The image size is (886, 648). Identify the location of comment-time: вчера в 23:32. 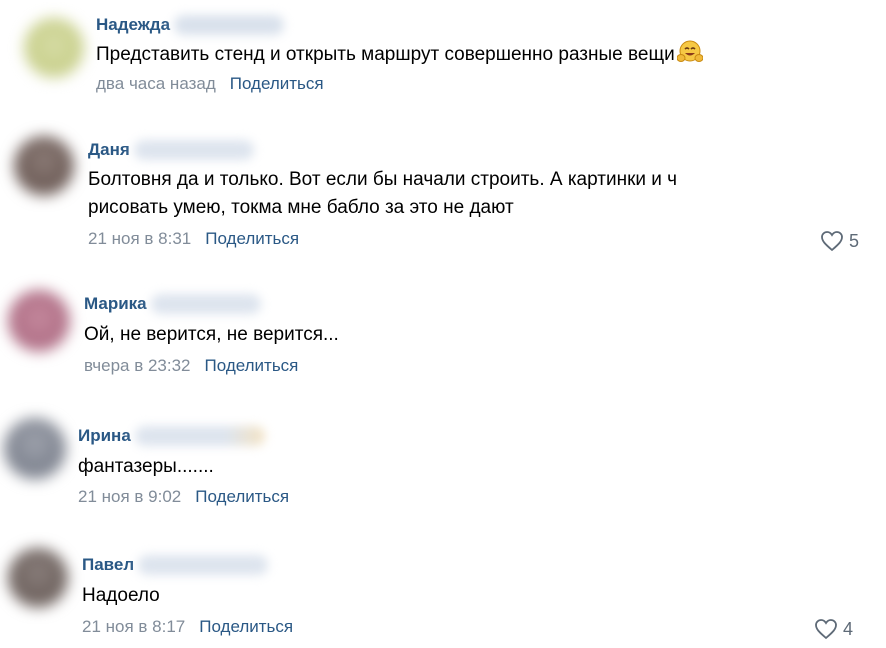
(137, 366).